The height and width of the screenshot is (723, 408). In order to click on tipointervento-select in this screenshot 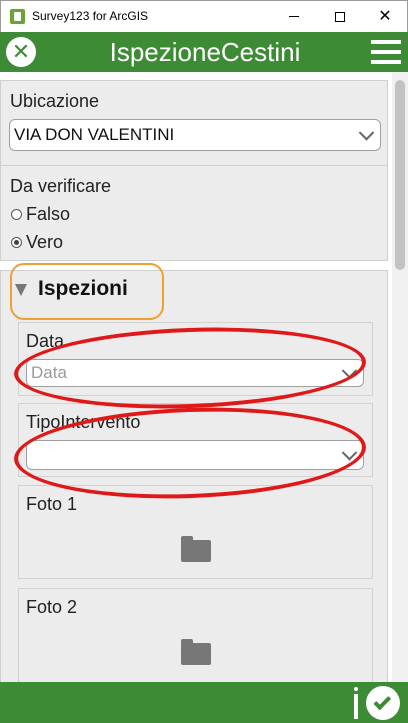, I will do `click(195, 455)`.